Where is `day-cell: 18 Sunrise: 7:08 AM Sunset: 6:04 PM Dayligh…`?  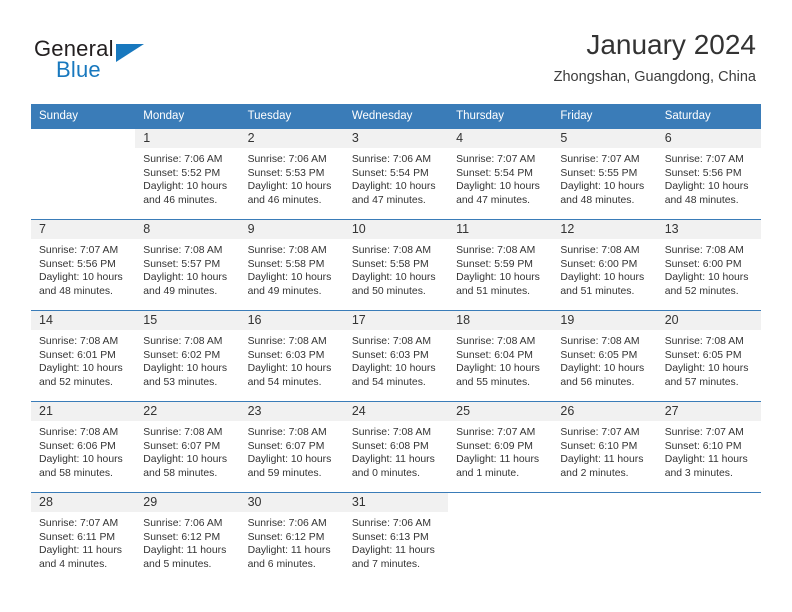 day-cell: 18 Sunrise: 7:08 AM Sunset: 6:04 PM Dayligh… is located at coordinates (500, 356).